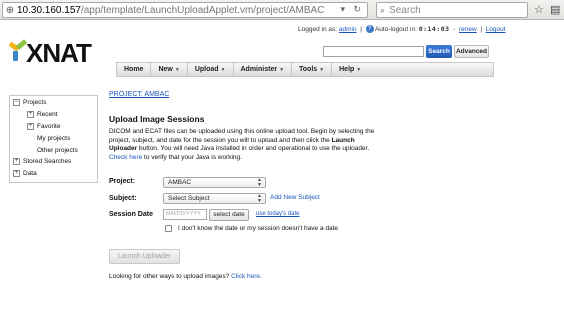  I want to click on tree-item-my-projects: My projects, so click(53, 138).